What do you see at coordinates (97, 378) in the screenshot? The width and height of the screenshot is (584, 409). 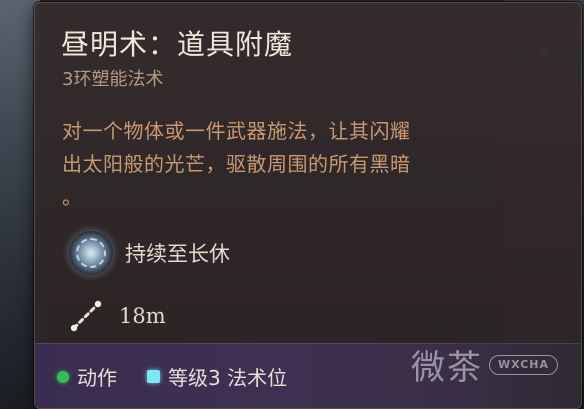 I see `action-label: 动作` at bounding box center [97, 378].